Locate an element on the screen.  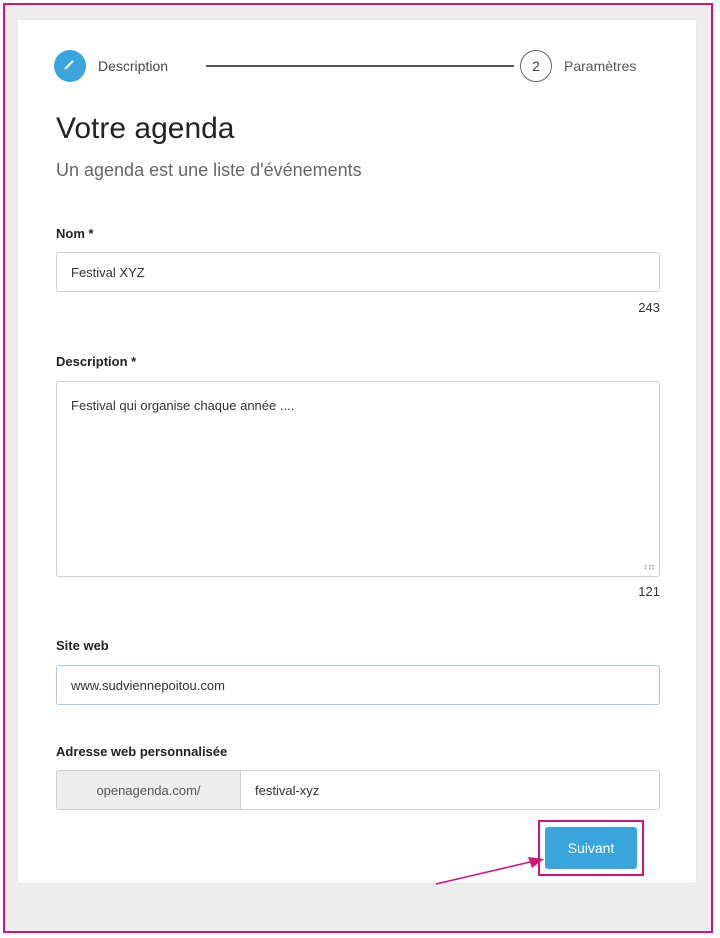
website-label: Site web is located at coordinates (82, 645).